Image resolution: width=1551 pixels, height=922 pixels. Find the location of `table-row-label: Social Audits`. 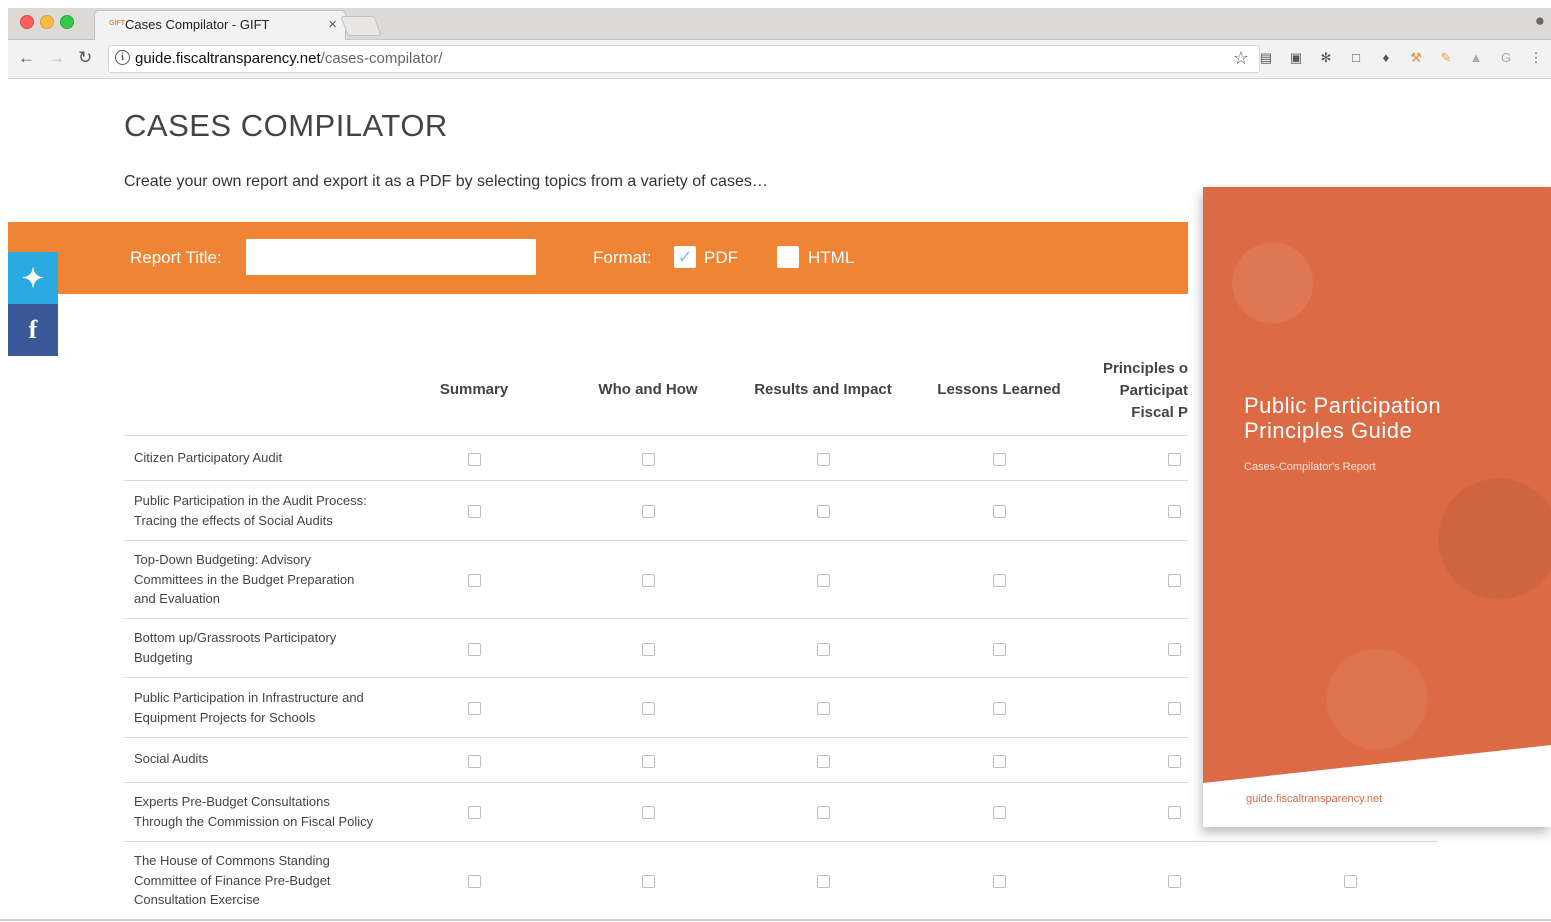

table-row-label: Social Audits is located at coordinates (171, 758).